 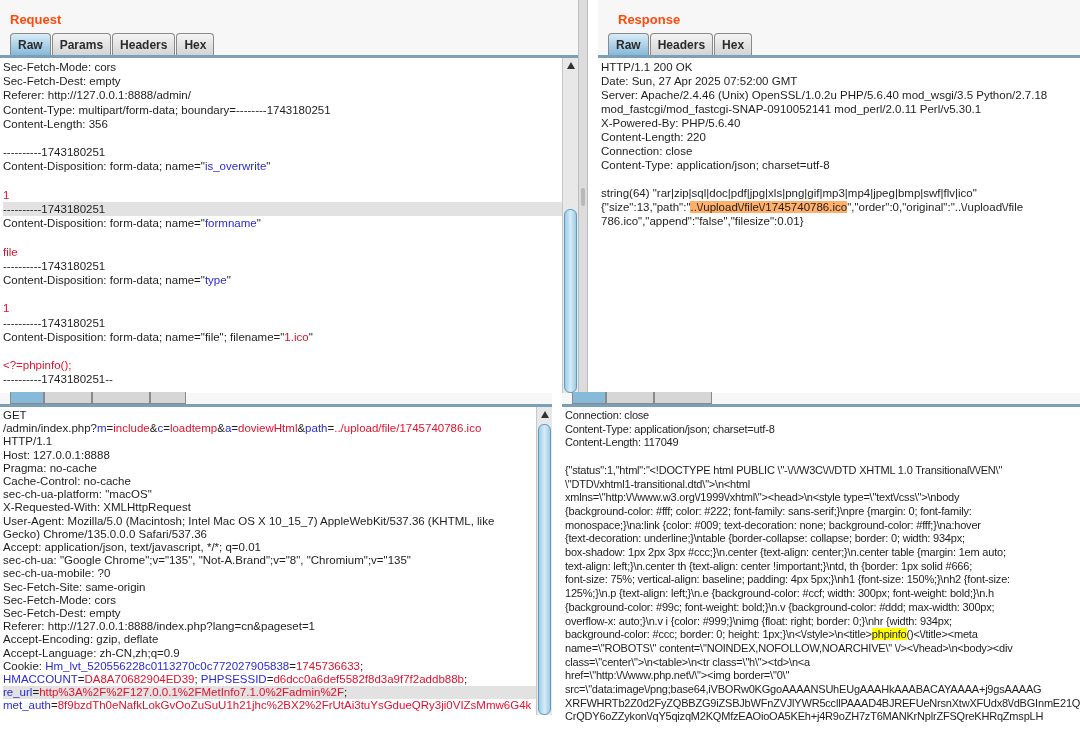 What do you see at coordinates (58, 379) in the screenshot?
I see `code-line: ----------1743180251--` at bounding box center [58, 379].